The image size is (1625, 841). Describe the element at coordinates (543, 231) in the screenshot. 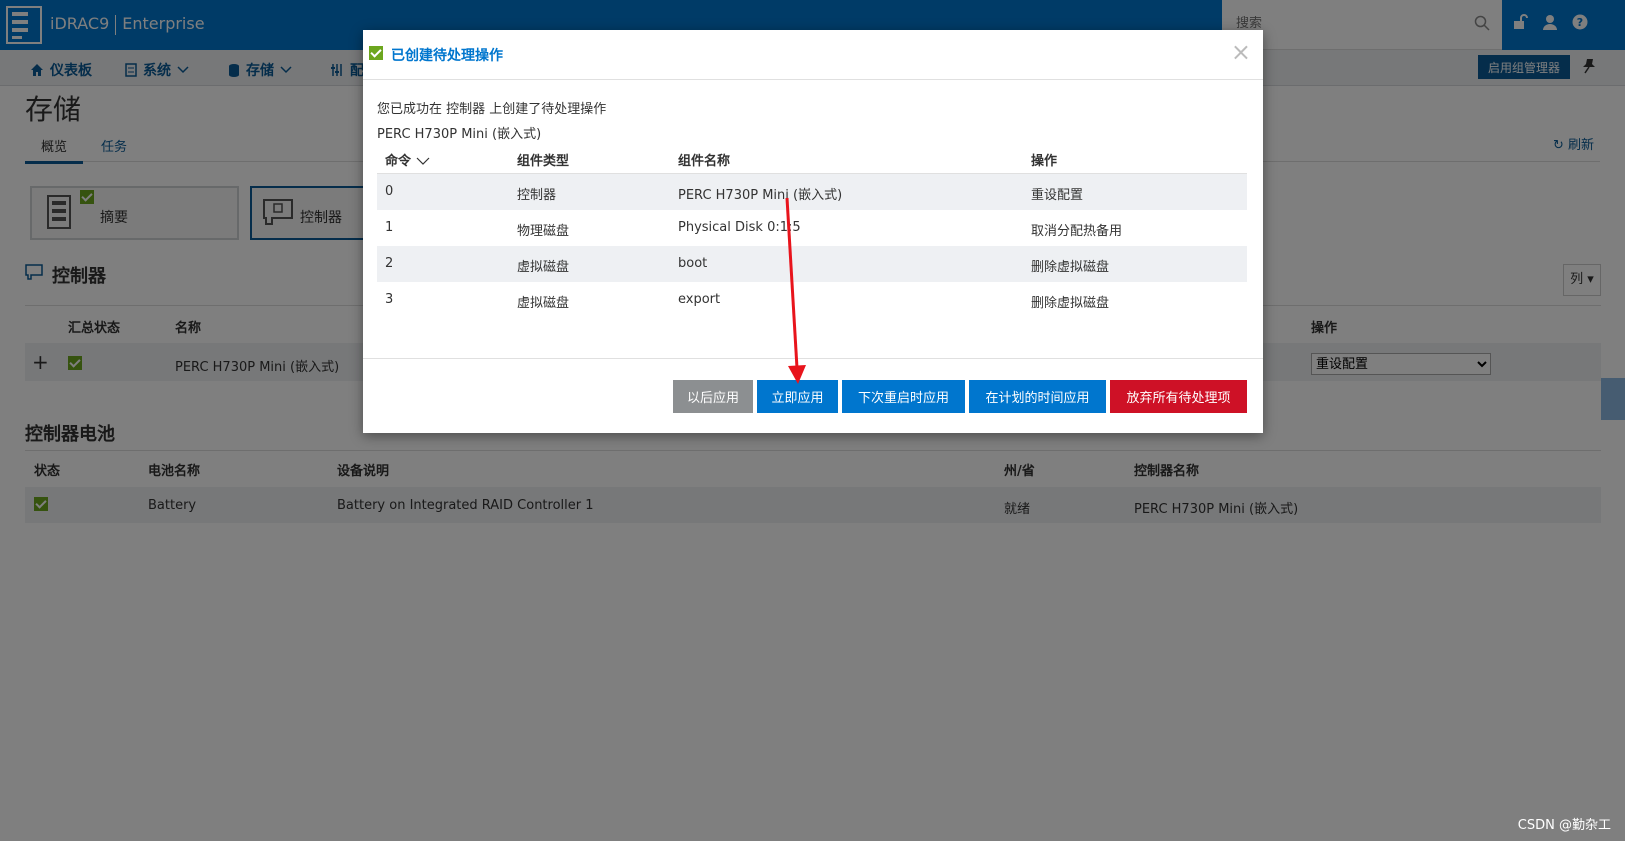

I see `cell-component-type: 物理磁盘` at that location.